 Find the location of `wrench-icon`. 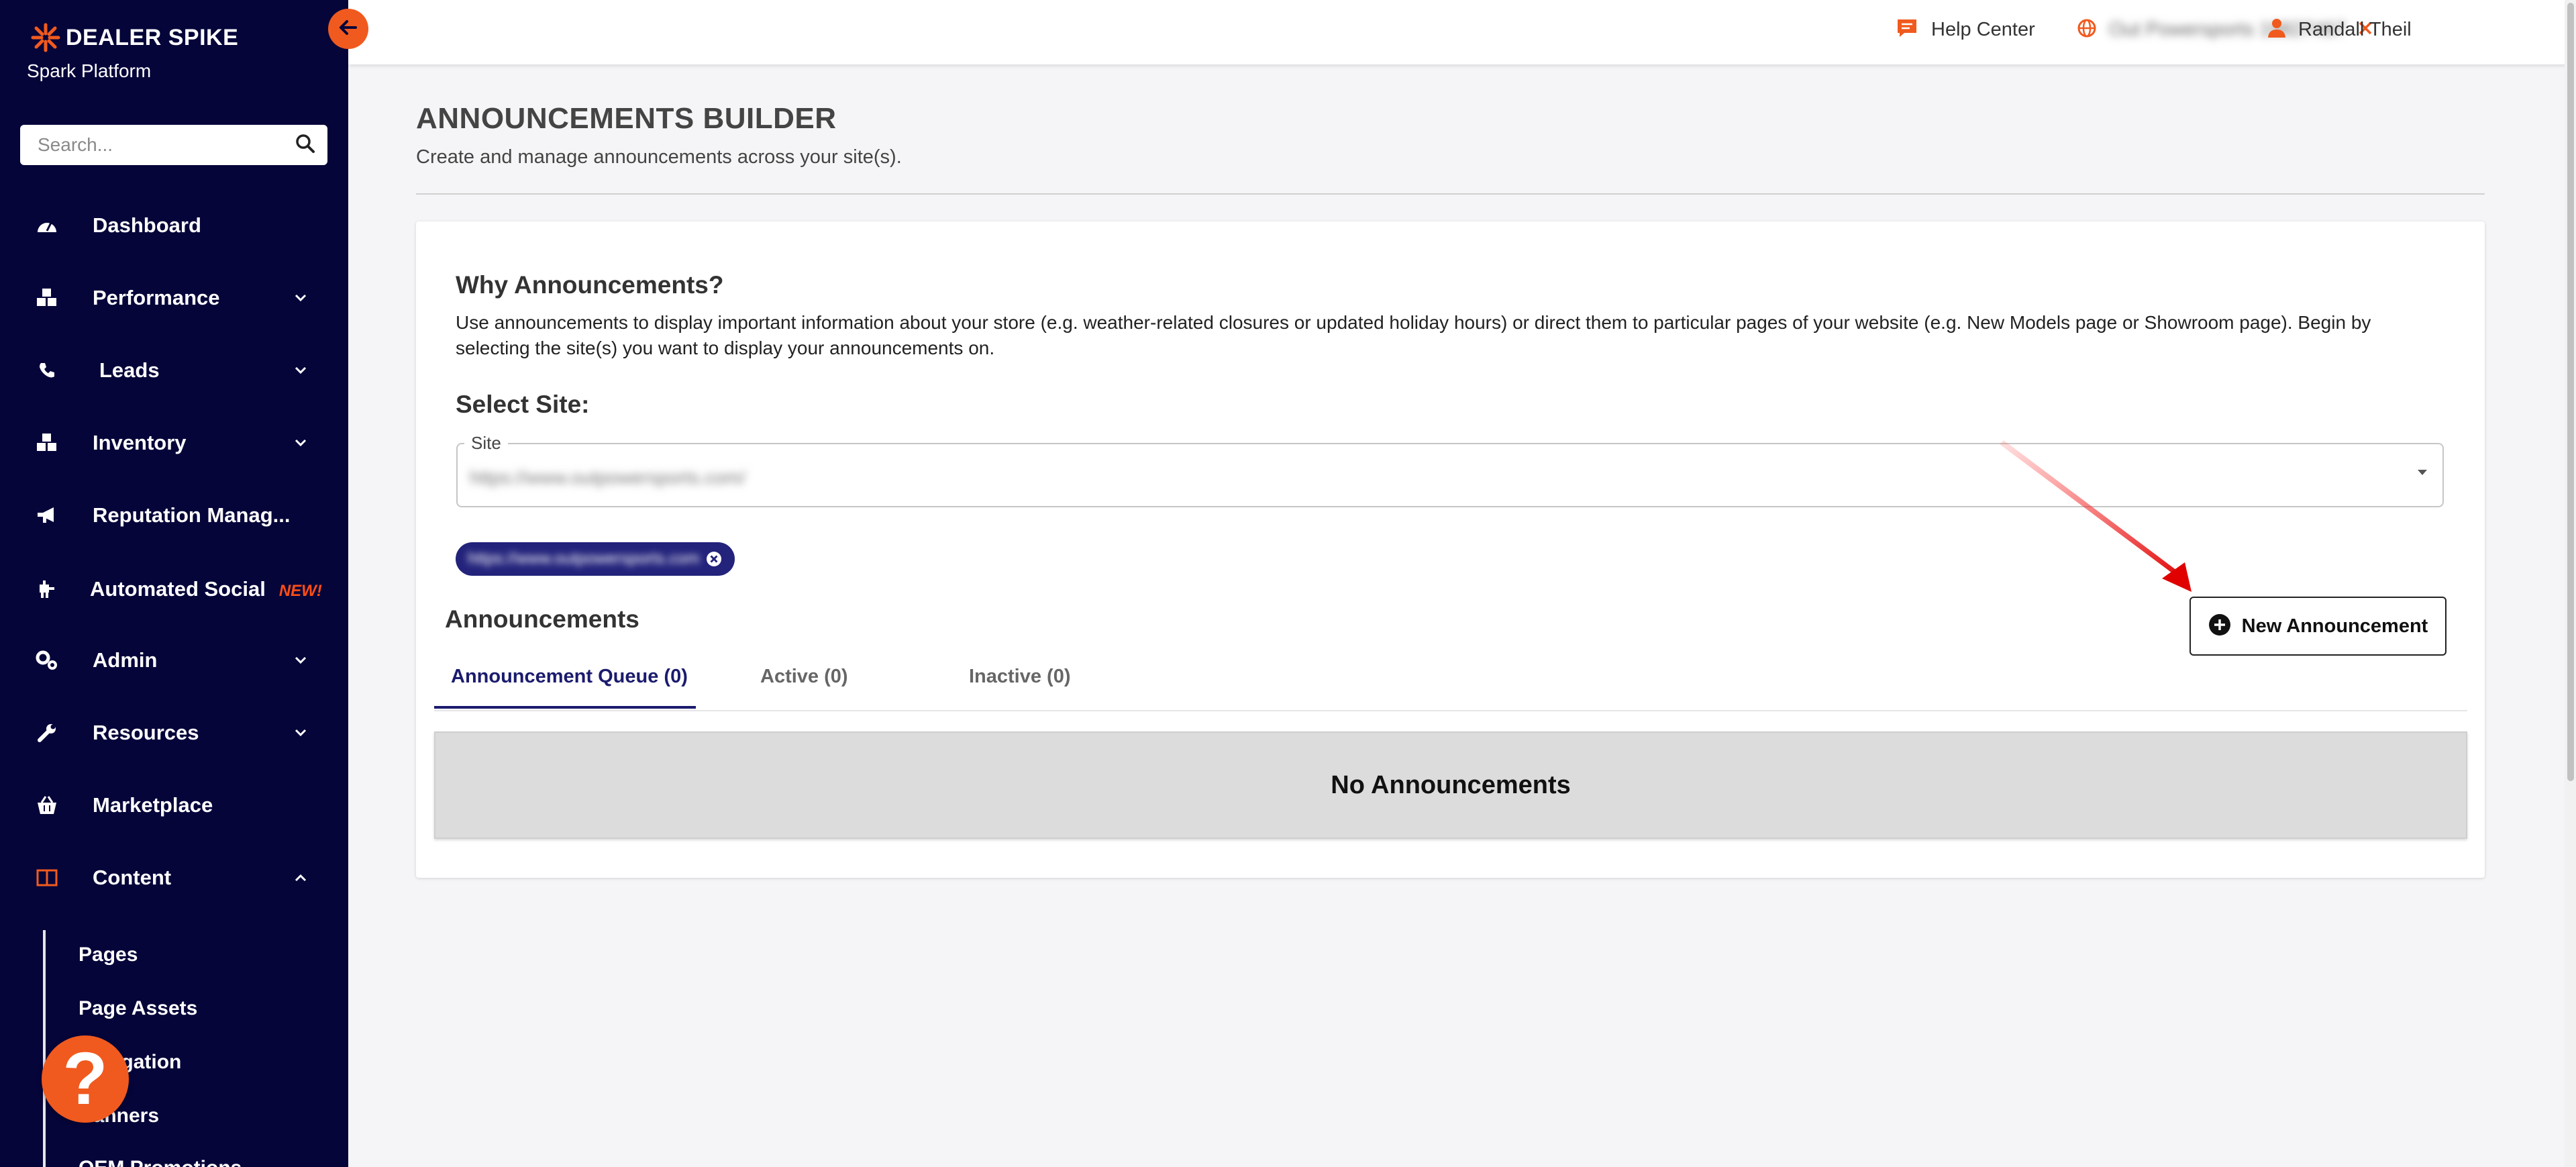

wrench-icon is located at coordinates (47, 733).